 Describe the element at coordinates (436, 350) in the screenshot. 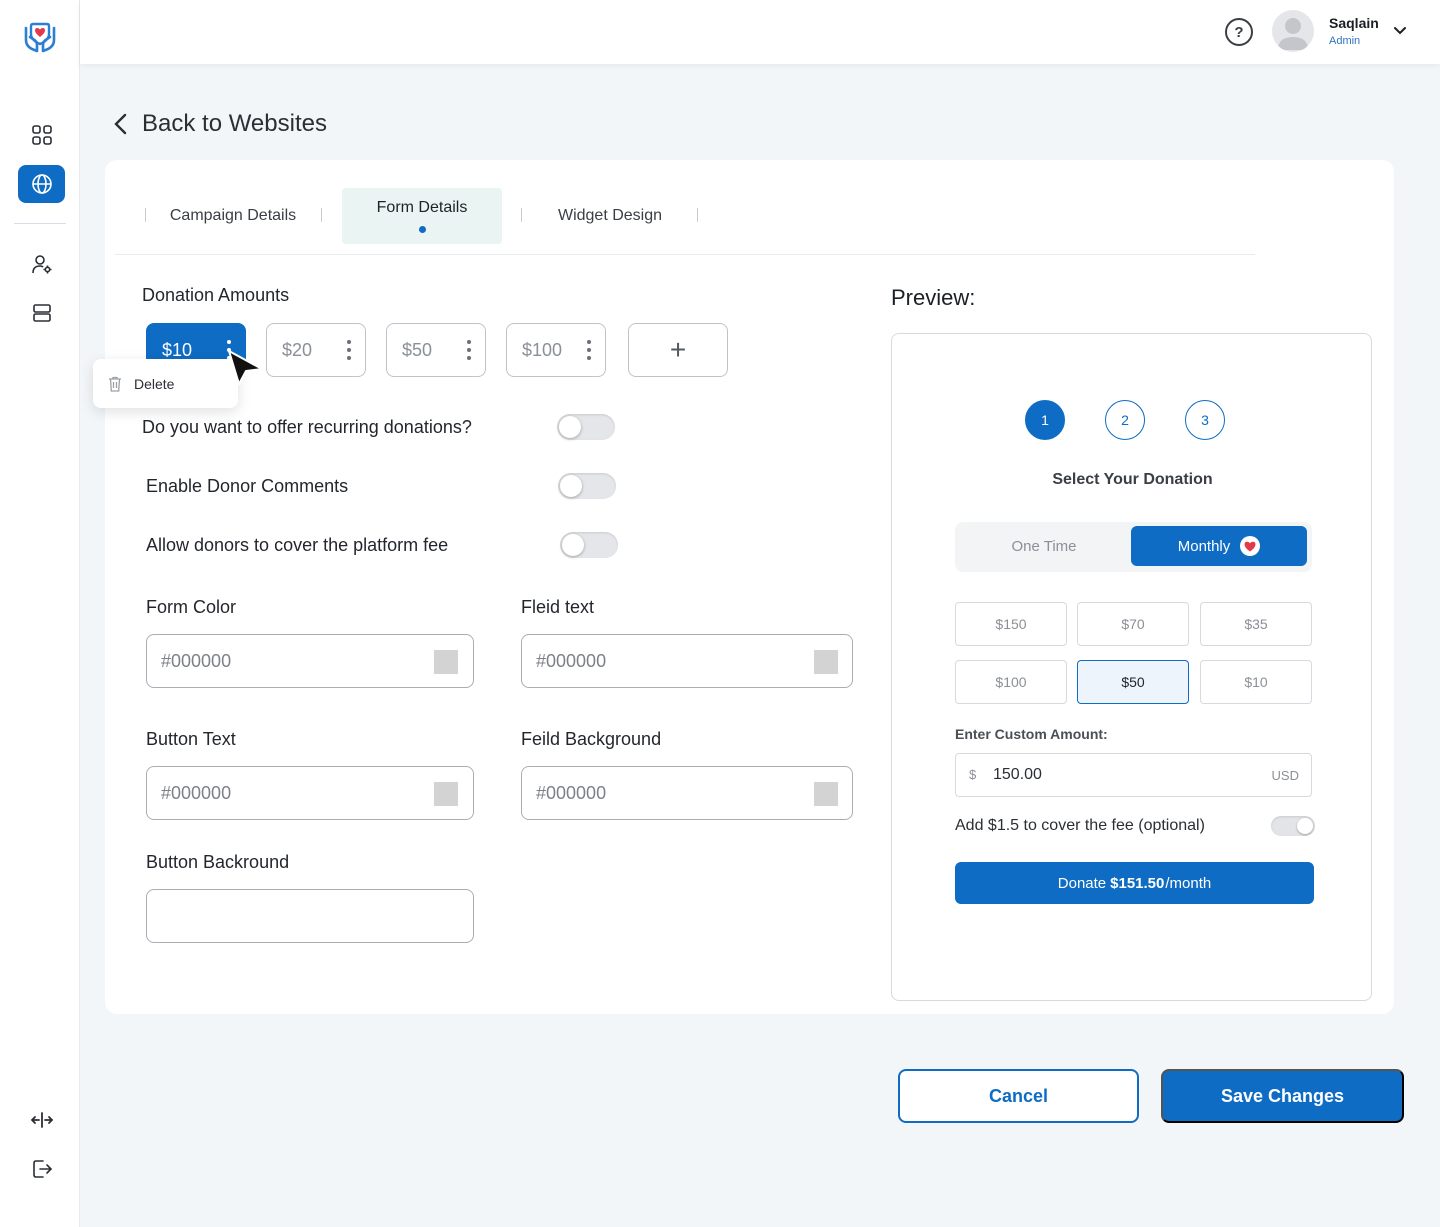

I see `amount-chip-50: $50` at that location.